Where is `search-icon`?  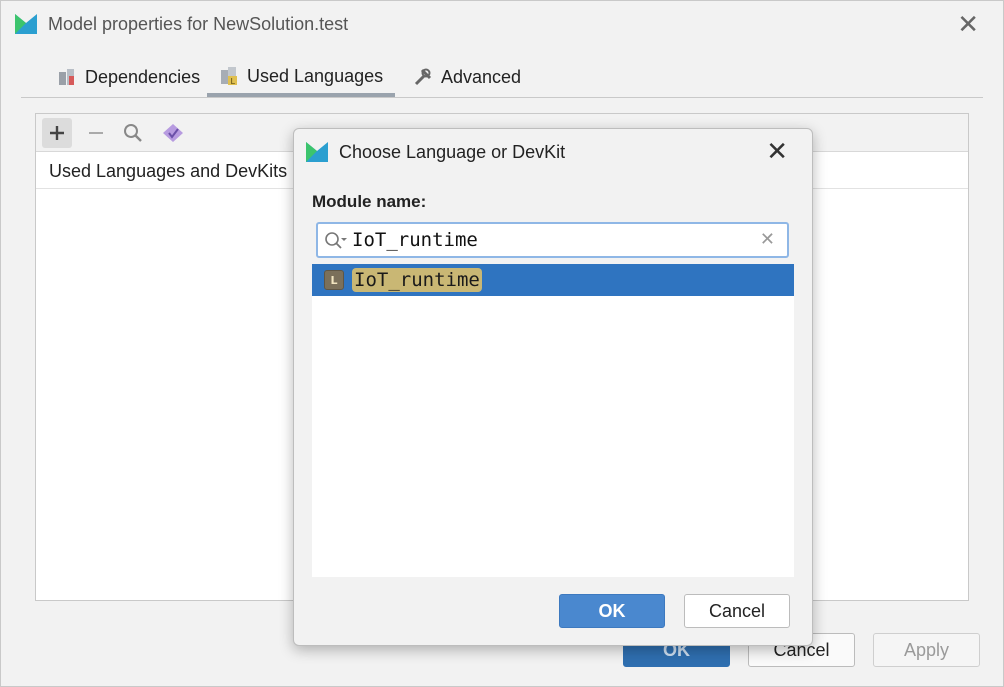 search-icon is located at coordinates (133, 133).